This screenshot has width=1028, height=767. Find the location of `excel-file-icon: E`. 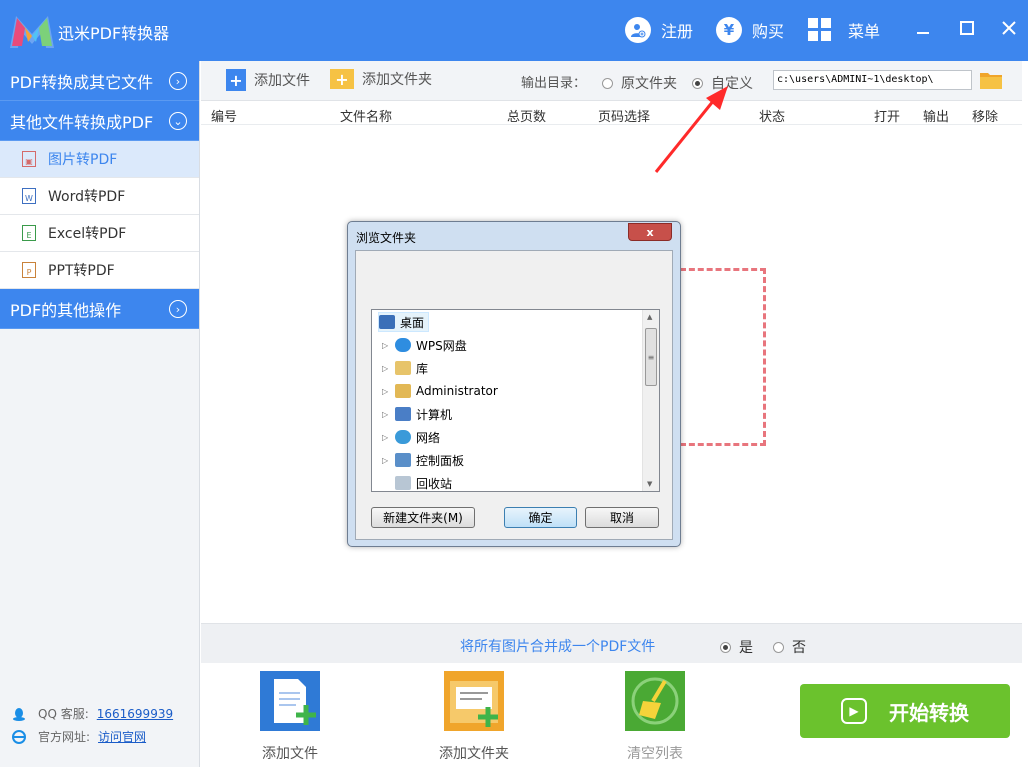

excel-file-icon: E is located at coordinates (29, 233).